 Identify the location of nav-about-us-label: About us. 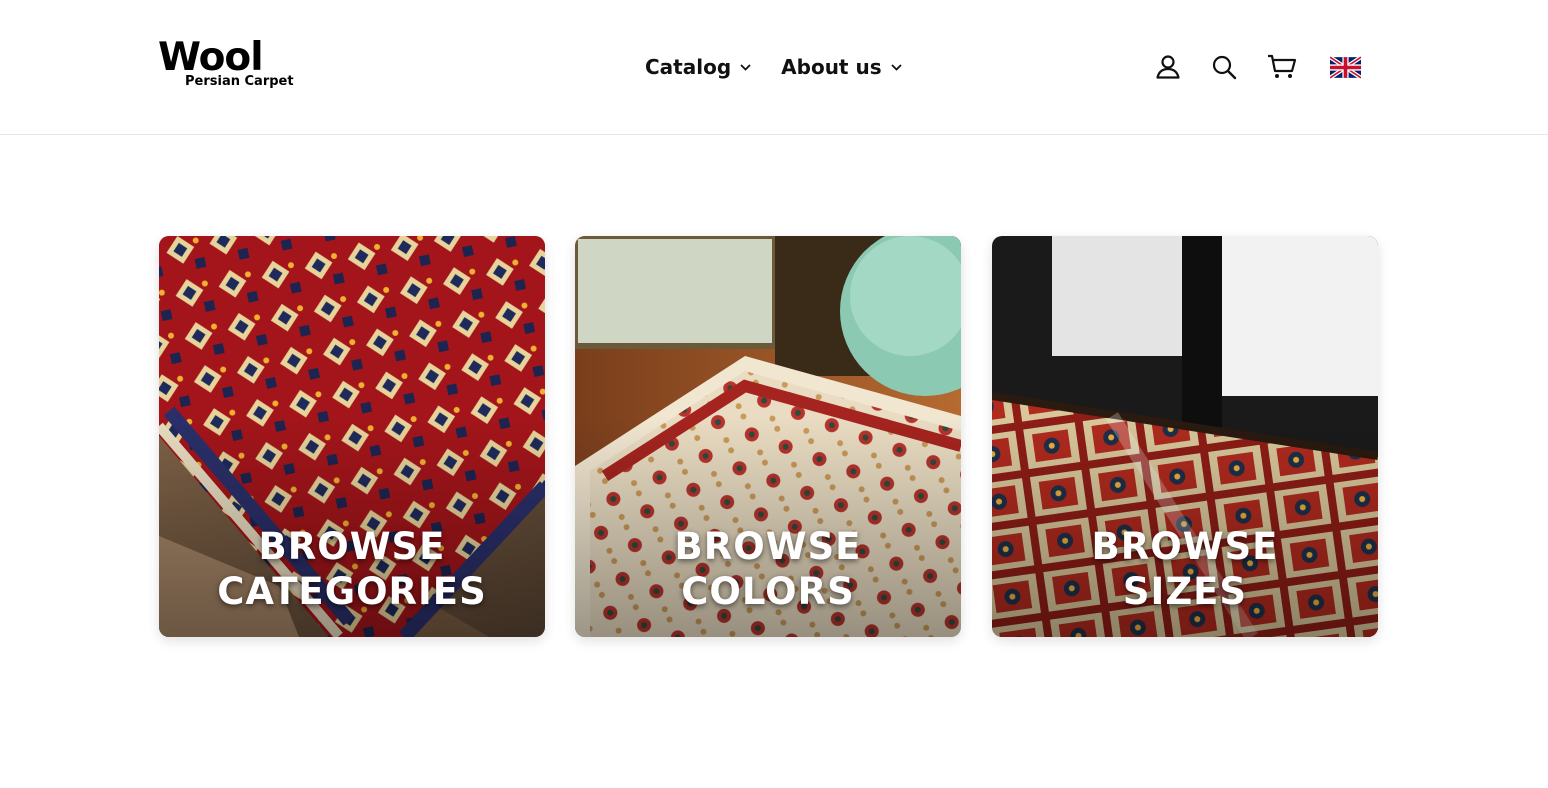
(831, 67).